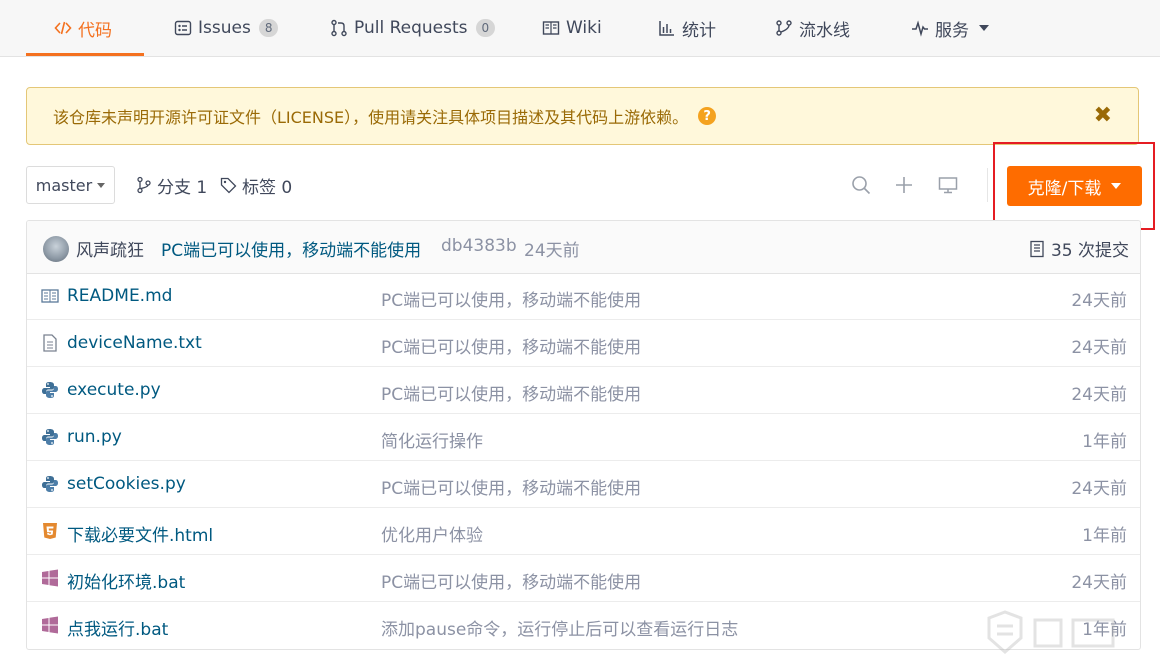 The image size is (1160, 670). Describe the element at coordinates (267, 187) in the screenshot. I see `tags-label: 标签 0` at that location.